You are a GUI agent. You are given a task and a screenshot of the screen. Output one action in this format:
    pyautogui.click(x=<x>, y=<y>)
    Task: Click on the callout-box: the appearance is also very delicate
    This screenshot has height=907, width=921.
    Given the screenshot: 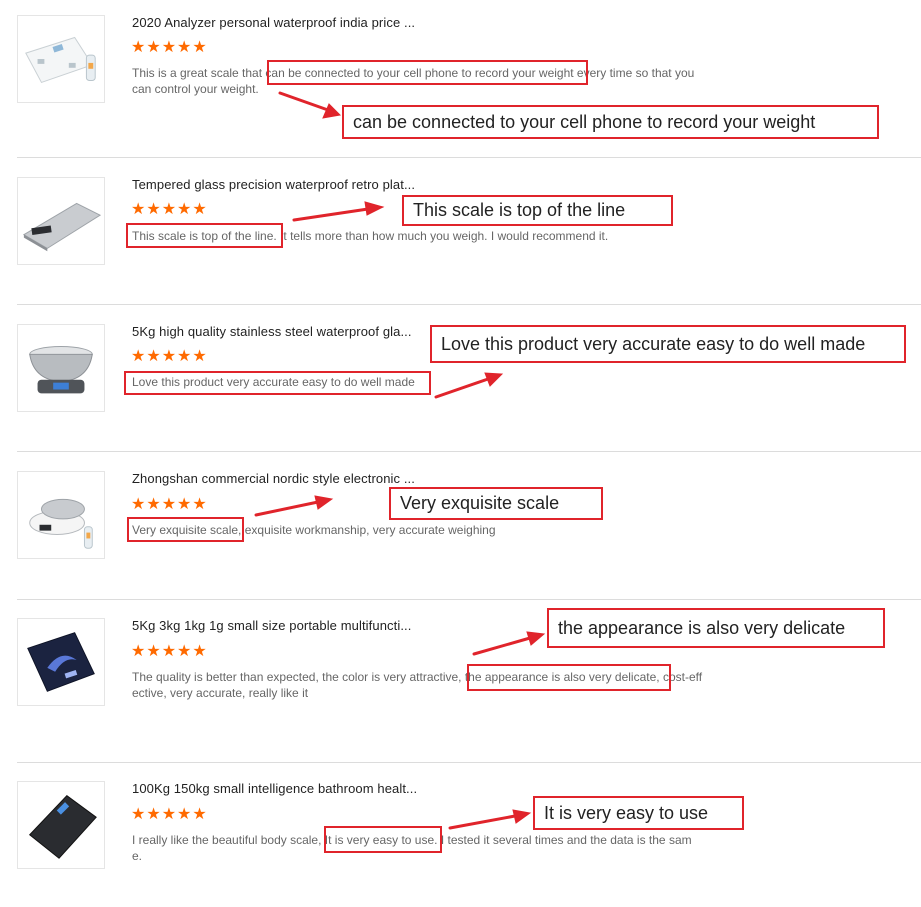 What is the action you would take?
    pyautogui.click(x=716, y=628)
    